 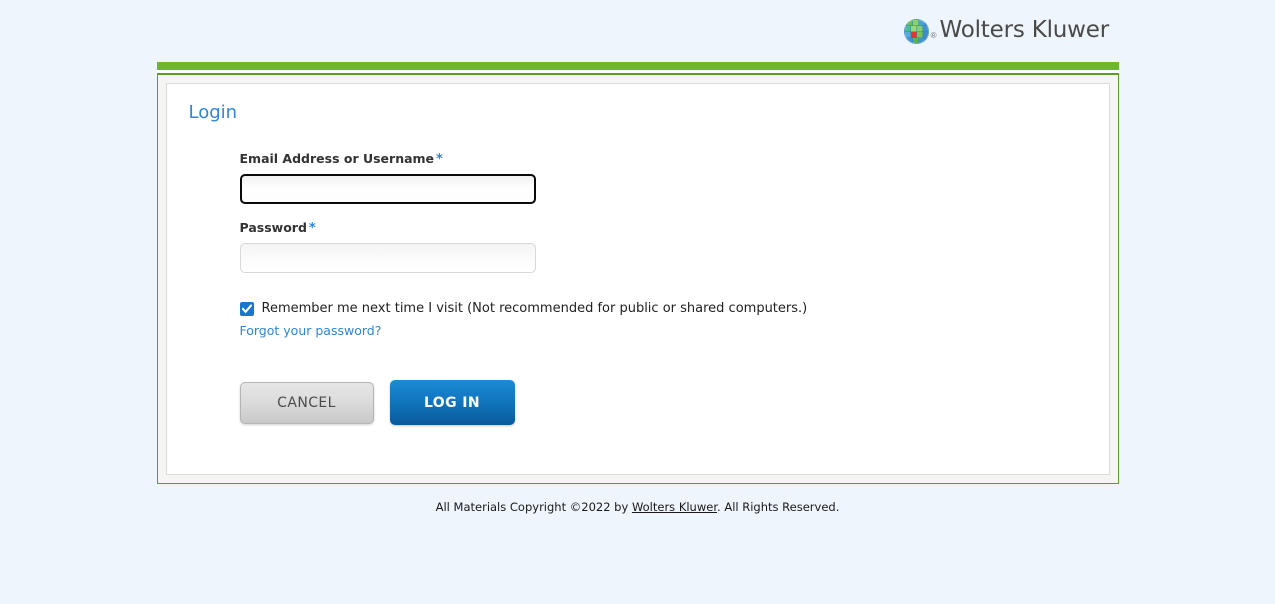 What do you see at coordinates (311, 330) in the screenshot?
I see `forgot-password-link: Forgot your password?` at bounding box center [311, 330].